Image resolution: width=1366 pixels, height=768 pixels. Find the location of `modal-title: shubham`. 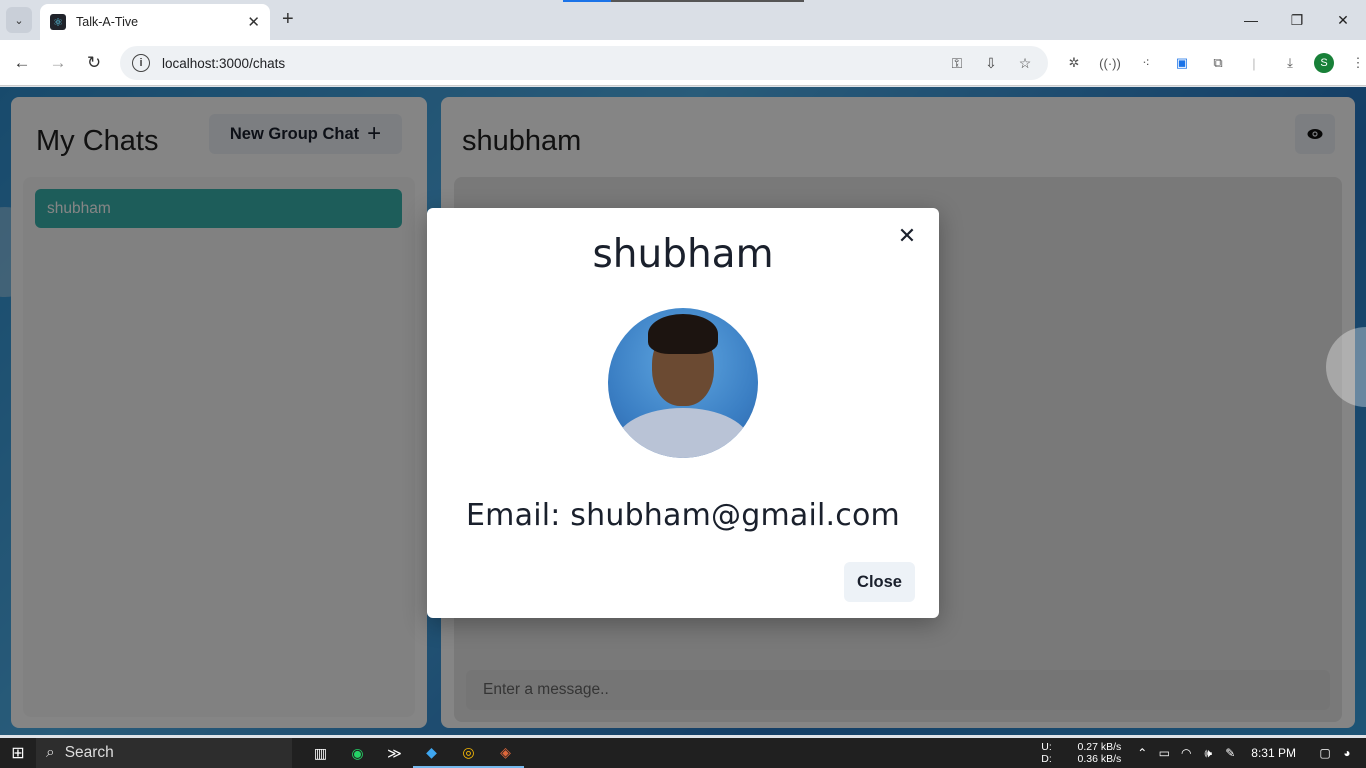

modal-title: shubham is located at coordinates (683, 254).